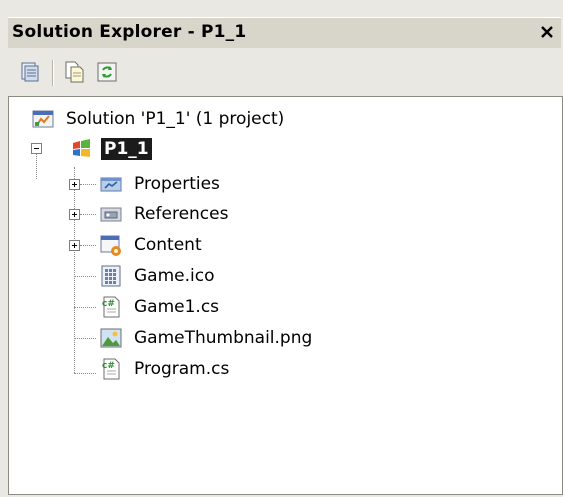 This screenshot has width=563, height=497. I want to click on toolbar-separator, so click(53, 73).